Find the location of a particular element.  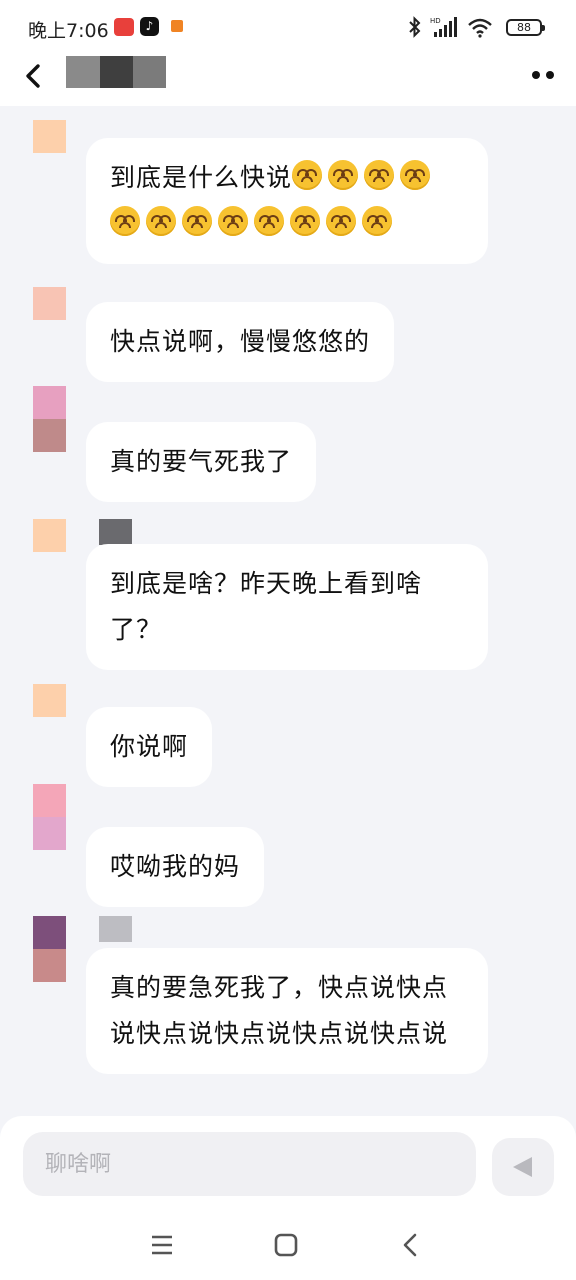

home-icon is located at coordinates (286, 1245).